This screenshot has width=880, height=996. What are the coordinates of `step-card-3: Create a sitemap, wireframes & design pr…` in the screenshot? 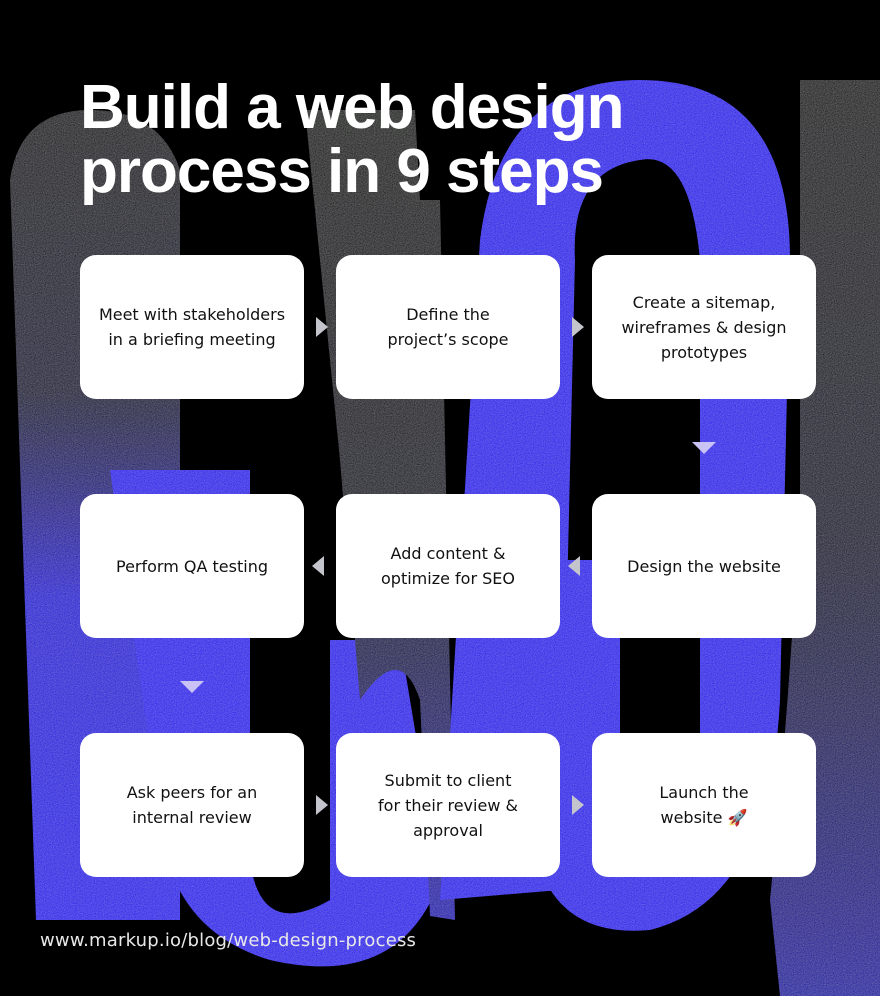 It's located at (704, 327).